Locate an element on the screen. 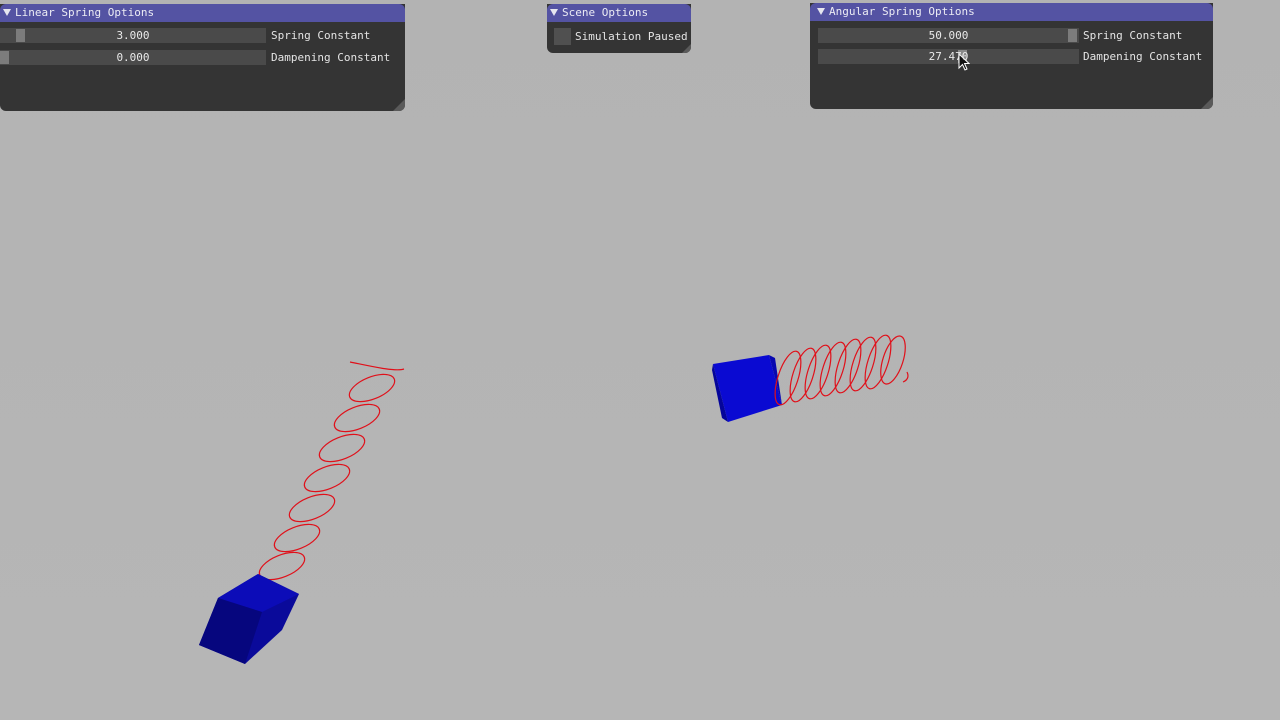  angular-spring is located at coordinates (841, 370).